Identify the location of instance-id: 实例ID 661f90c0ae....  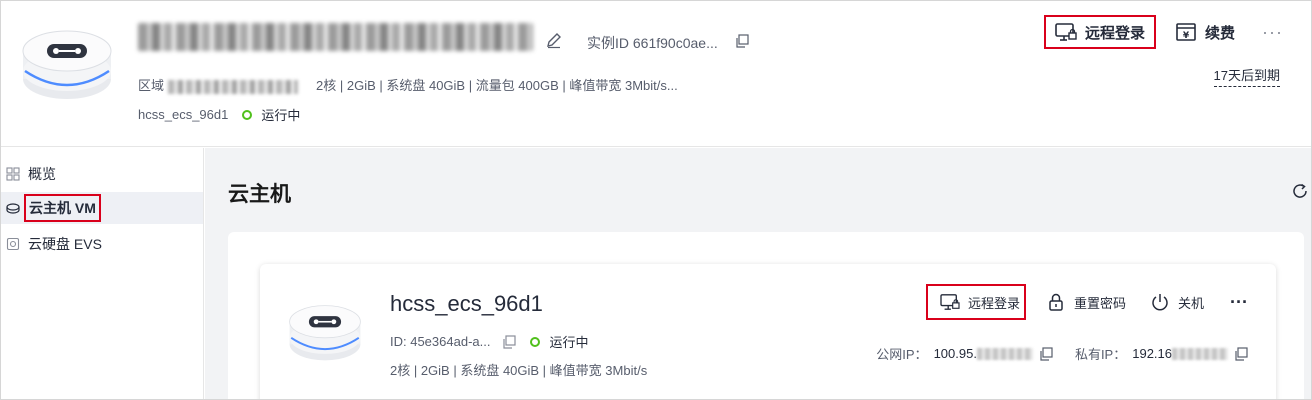
(652, 43).